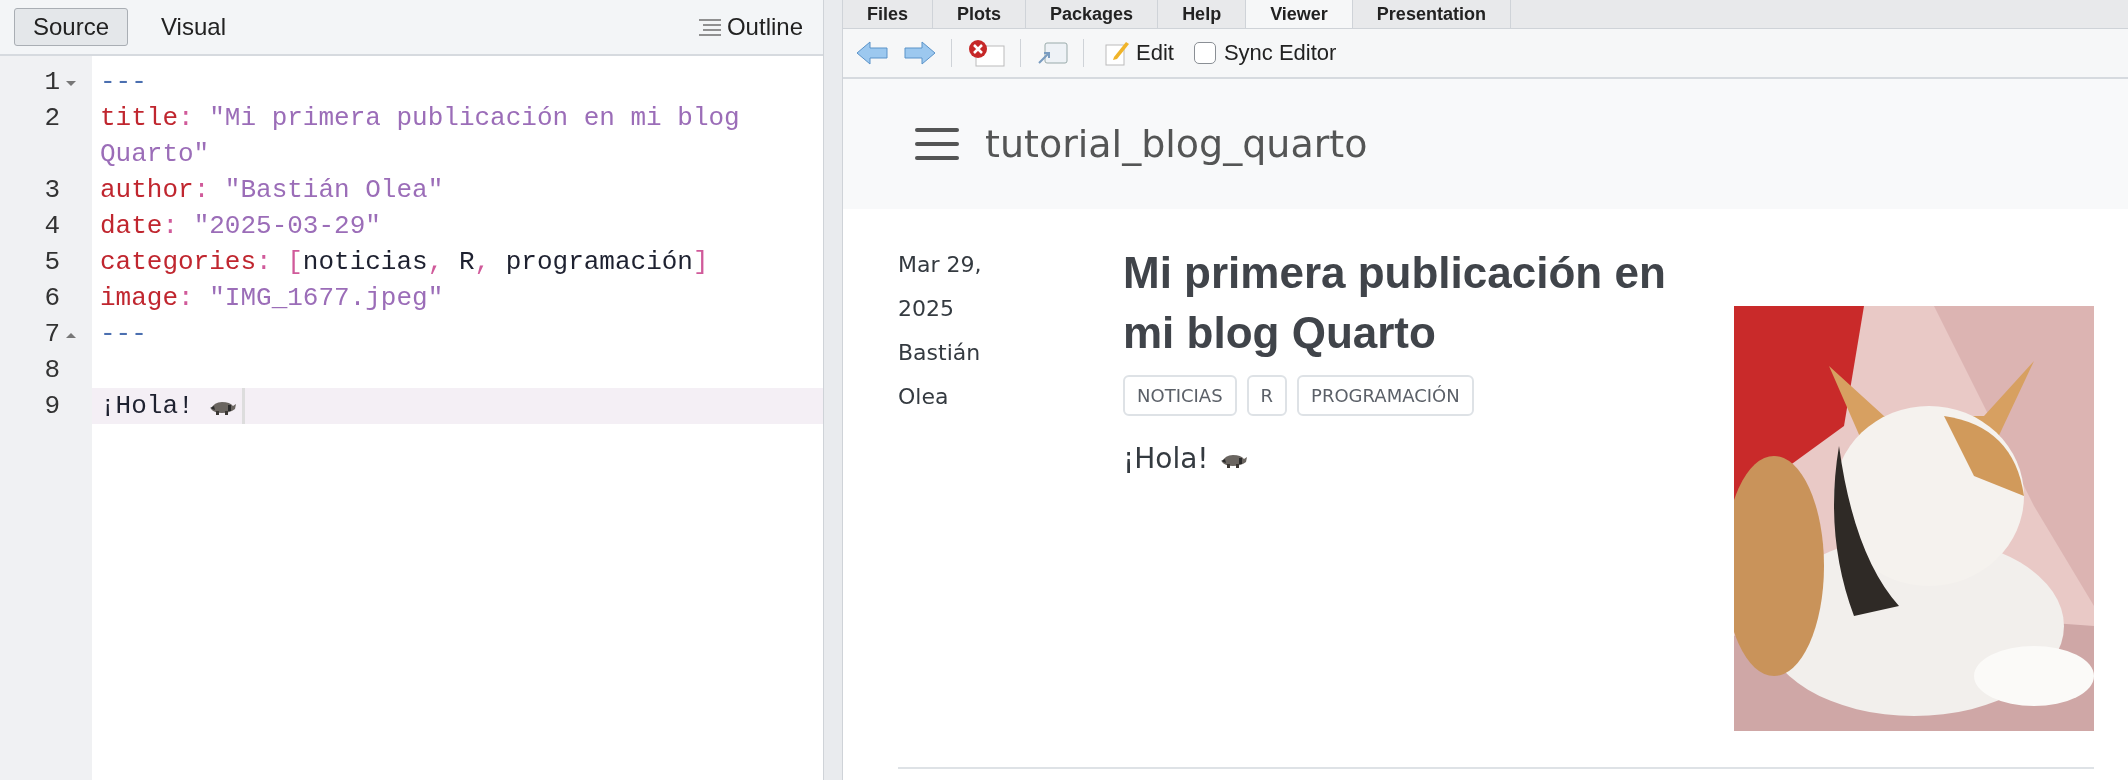 This screenshot has width=2128, height=780. Describe the element at coordinates (1385, 395) in the screenshot. I see `category-tag: PROGRAMACIÓN` at that location.